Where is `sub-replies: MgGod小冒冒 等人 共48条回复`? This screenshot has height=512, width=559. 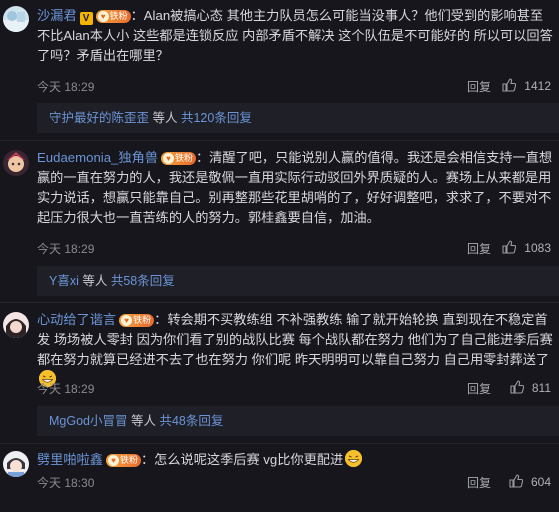
sub-replies: MgGod小冒冒 等人 共48条回复 is located at coordinates (298, 421).